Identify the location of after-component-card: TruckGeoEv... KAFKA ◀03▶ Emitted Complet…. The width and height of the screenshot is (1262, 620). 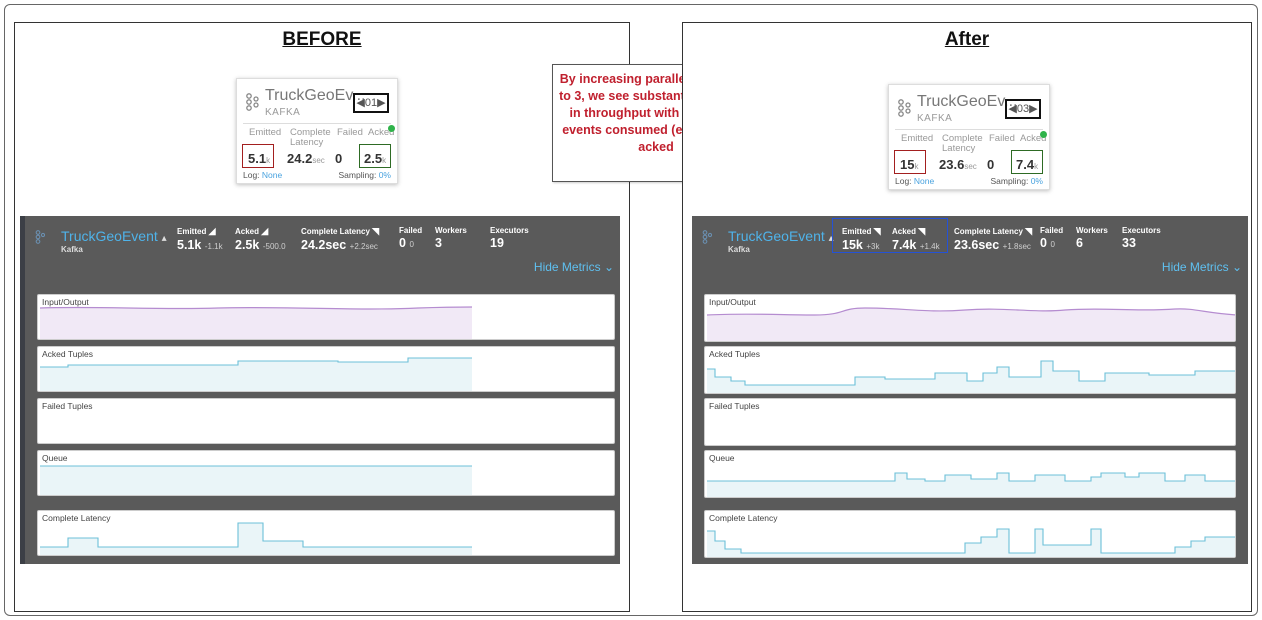
(969, 137).